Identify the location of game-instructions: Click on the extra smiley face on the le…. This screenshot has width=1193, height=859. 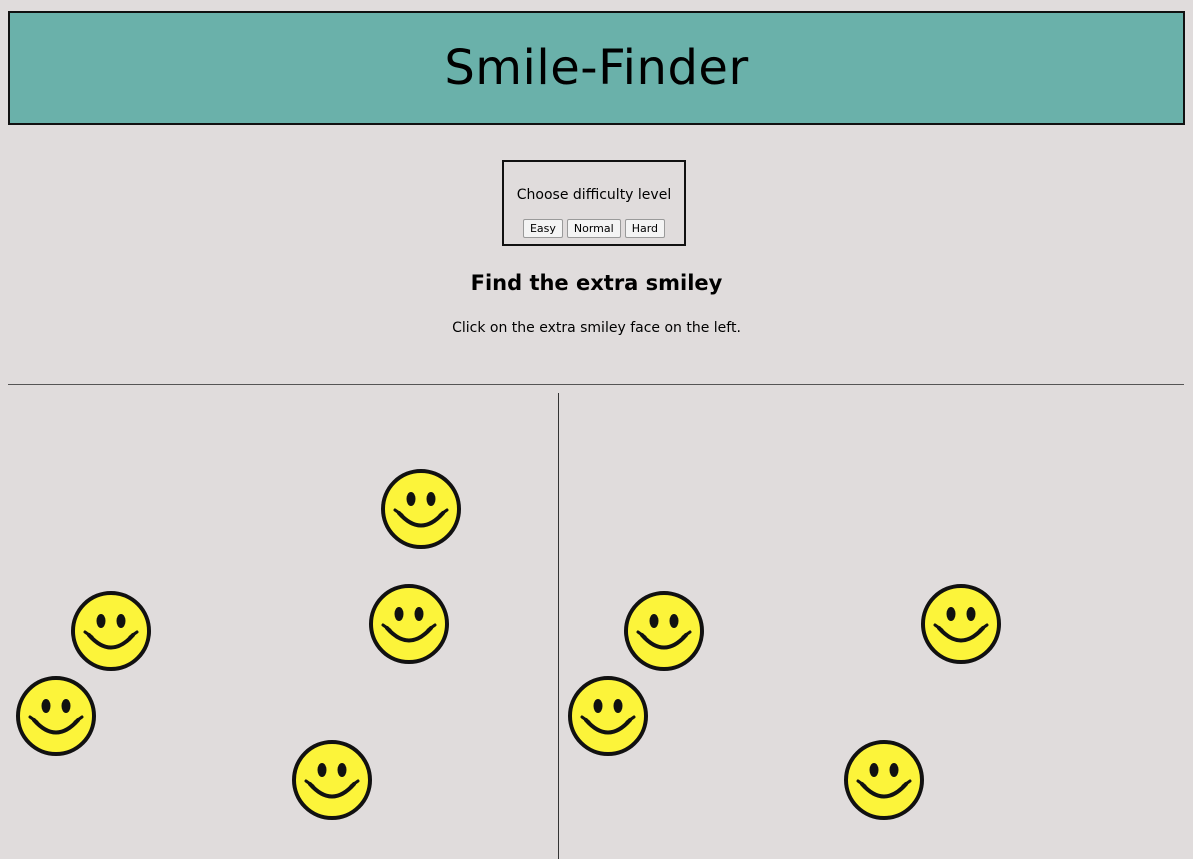
(596, 328).